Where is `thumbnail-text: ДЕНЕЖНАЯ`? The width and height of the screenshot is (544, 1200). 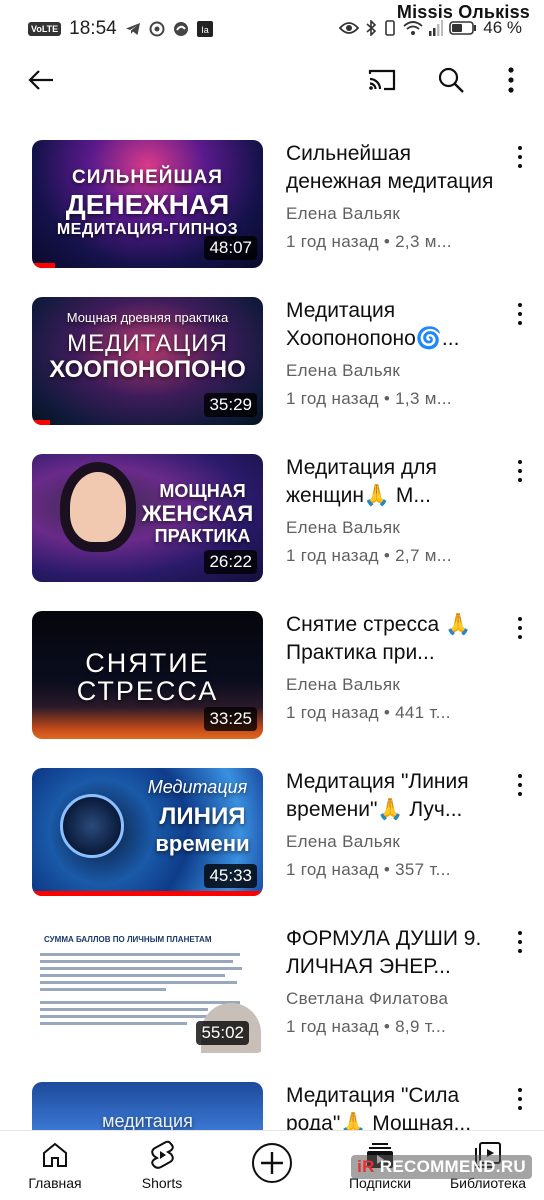 thumbnail-text: ДЕНЕЖНАЯ is located at coordinates (147, 204).